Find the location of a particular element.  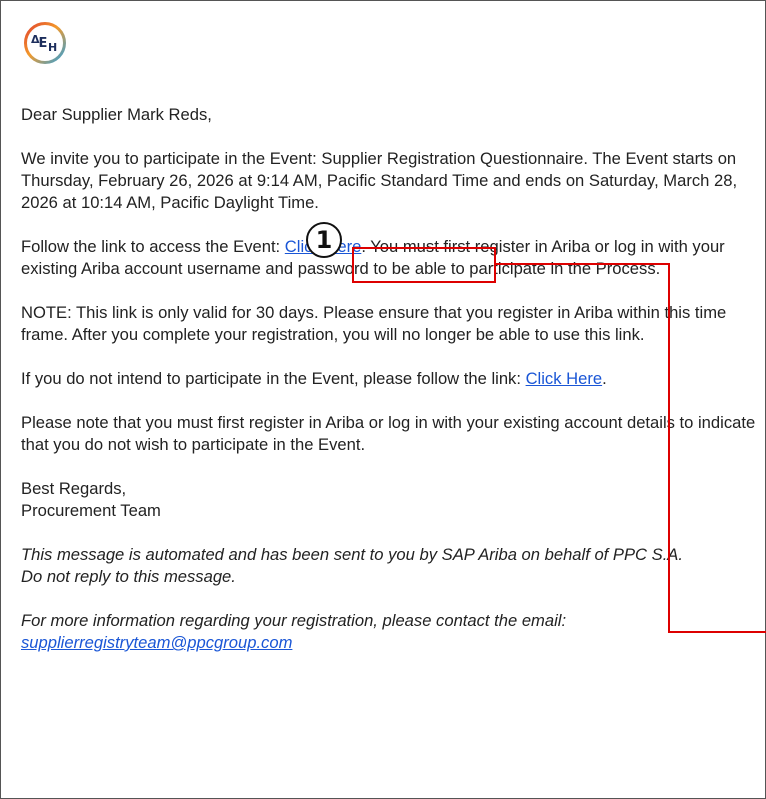

annotation-badge: 1 is located at coordinates (324, 240).